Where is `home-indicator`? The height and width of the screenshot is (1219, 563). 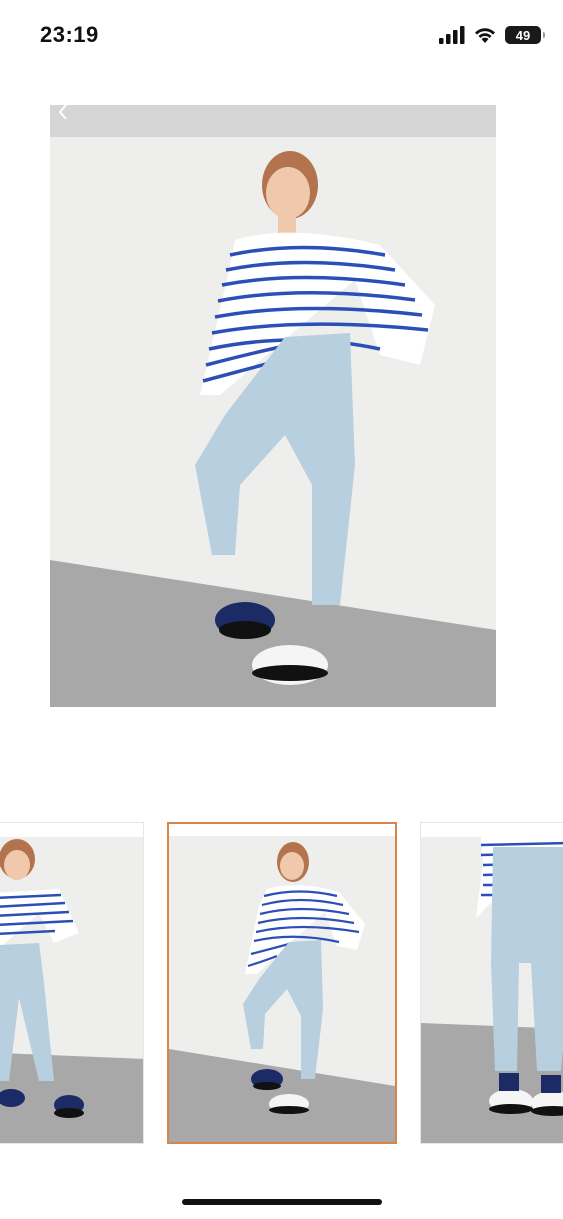 home-indicator is located at coordinates (282, 1202).